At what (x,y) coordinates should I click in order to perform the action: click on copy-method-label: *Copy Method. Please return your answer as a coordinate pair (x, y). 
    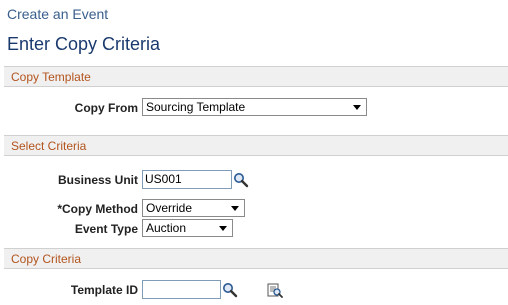
    Looking at the image, I should click on (97, 209).